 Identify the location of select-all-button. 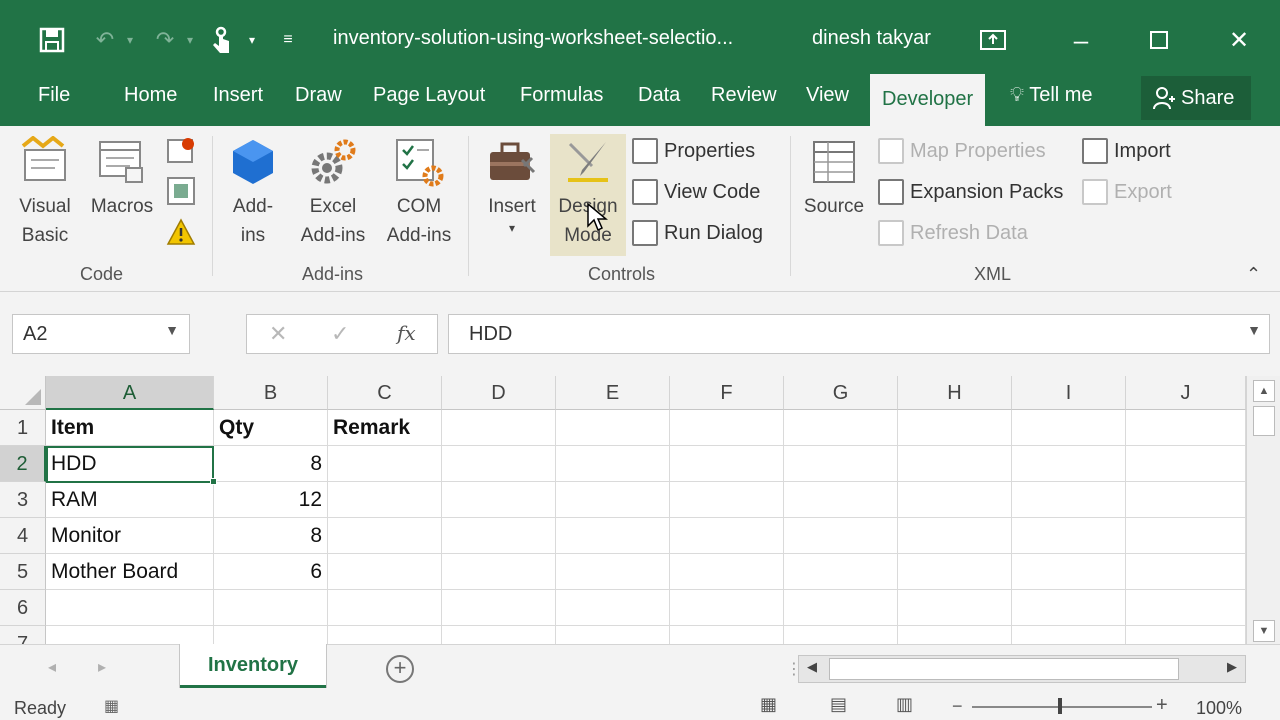
(23, 393).